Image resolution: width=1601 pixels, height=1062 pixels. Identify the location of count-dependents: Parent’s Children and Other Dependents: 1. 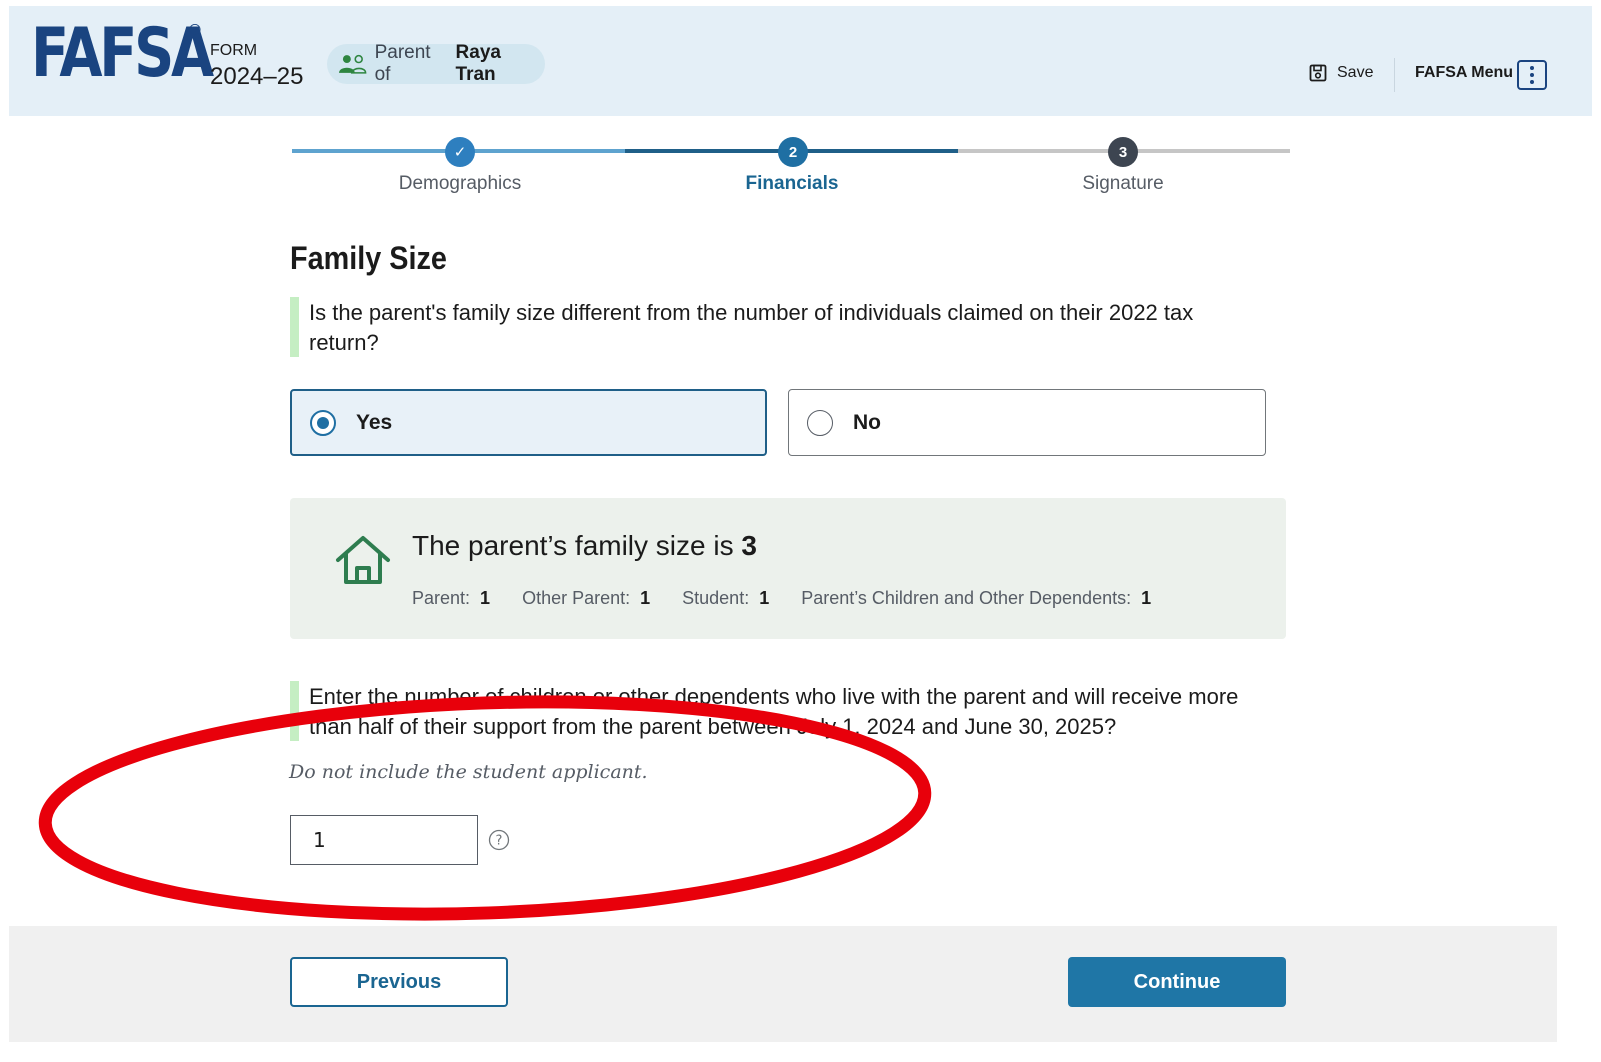
(976, 598).